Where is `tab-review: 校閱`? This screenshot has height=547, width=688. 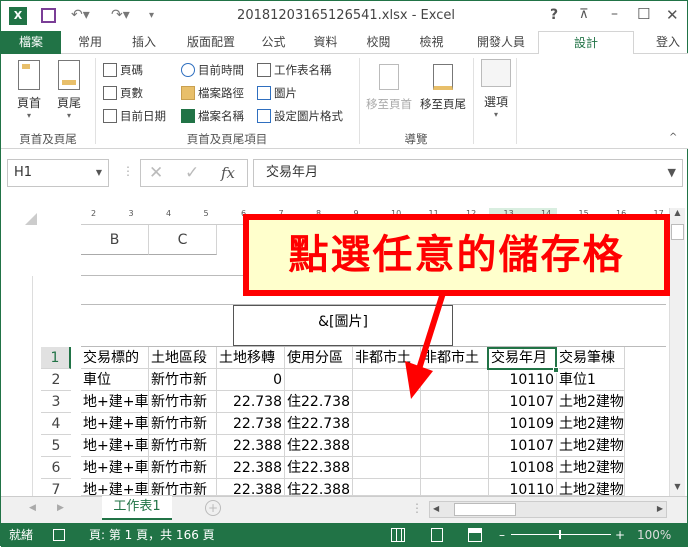 tab-review: 校閱 is located at coordinates (378, 42).